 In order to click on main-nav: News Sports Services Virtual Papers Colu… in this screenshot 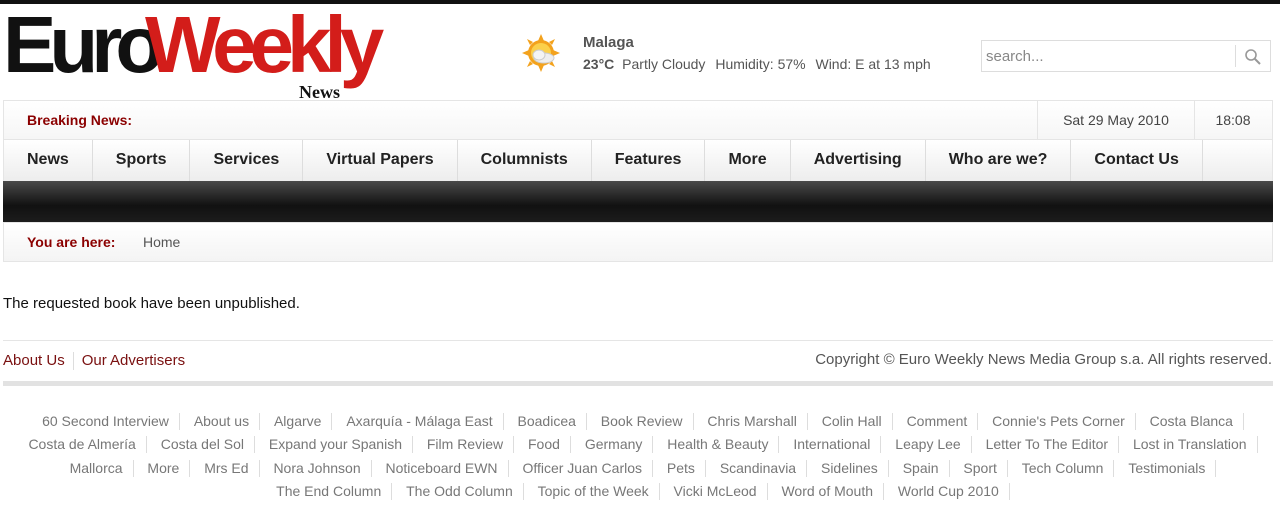, I will do `click(638, 160)`.